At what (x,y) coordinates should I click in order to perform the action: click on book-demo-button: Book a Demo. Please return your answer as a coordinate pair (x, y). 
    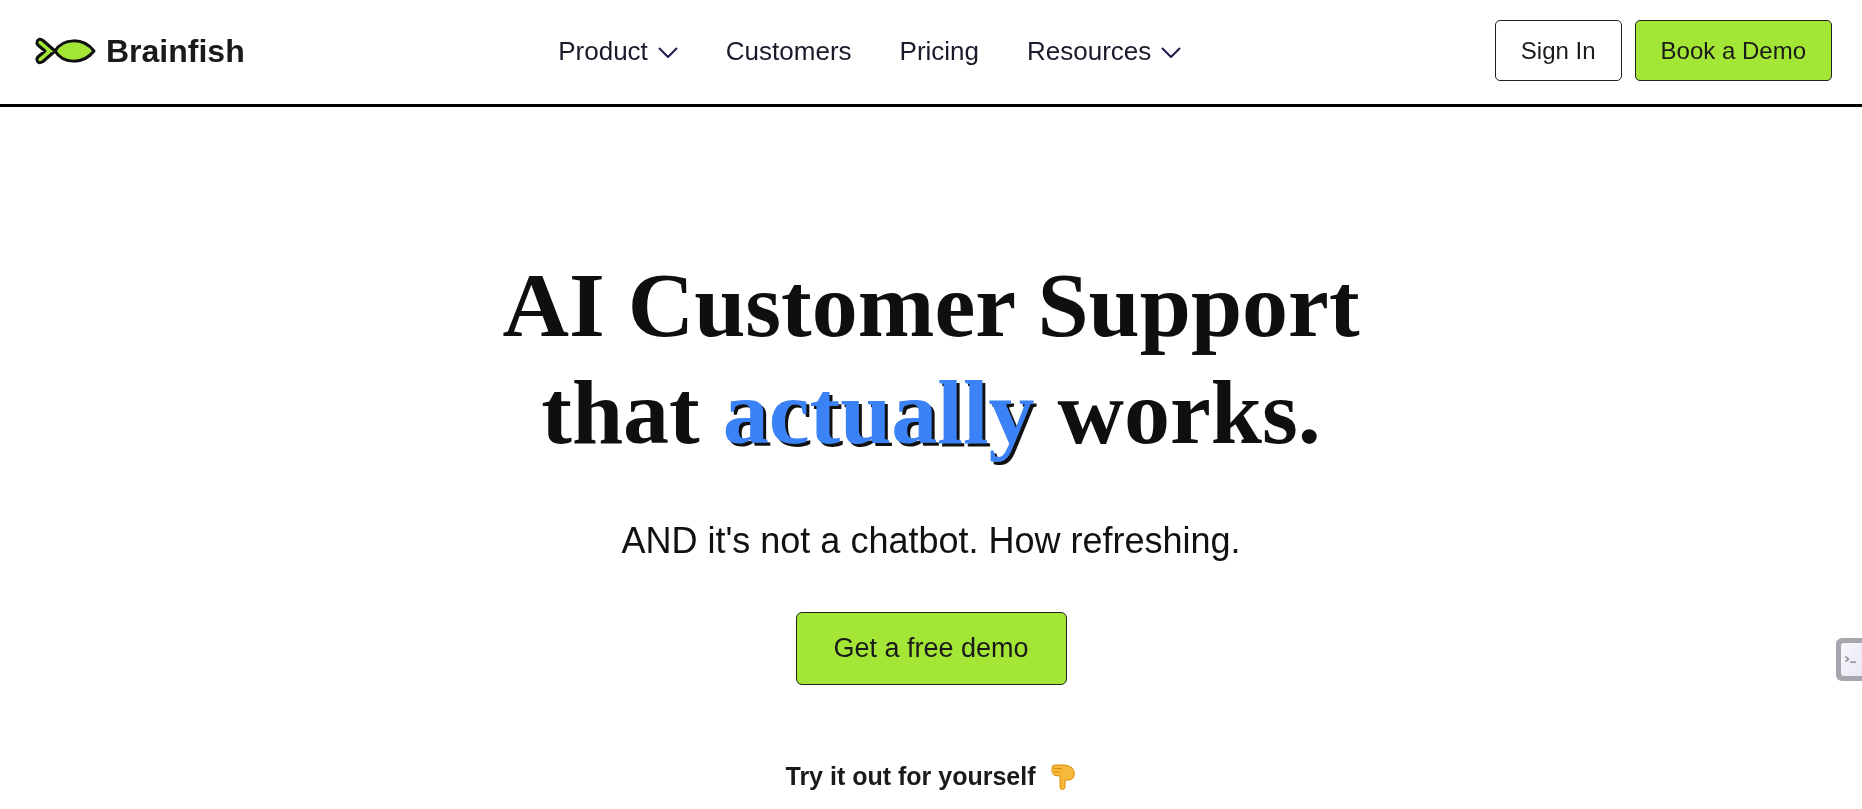
    Looking at the image, I should click on (1733, 50).